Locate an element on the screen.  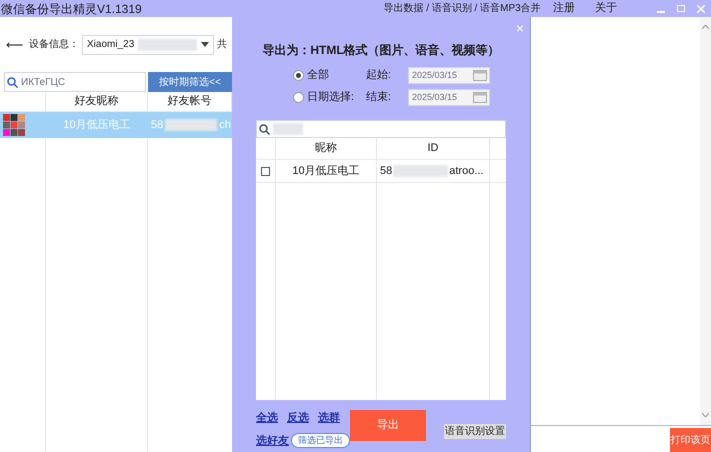
close-icon is located at coordinates (701, 8).